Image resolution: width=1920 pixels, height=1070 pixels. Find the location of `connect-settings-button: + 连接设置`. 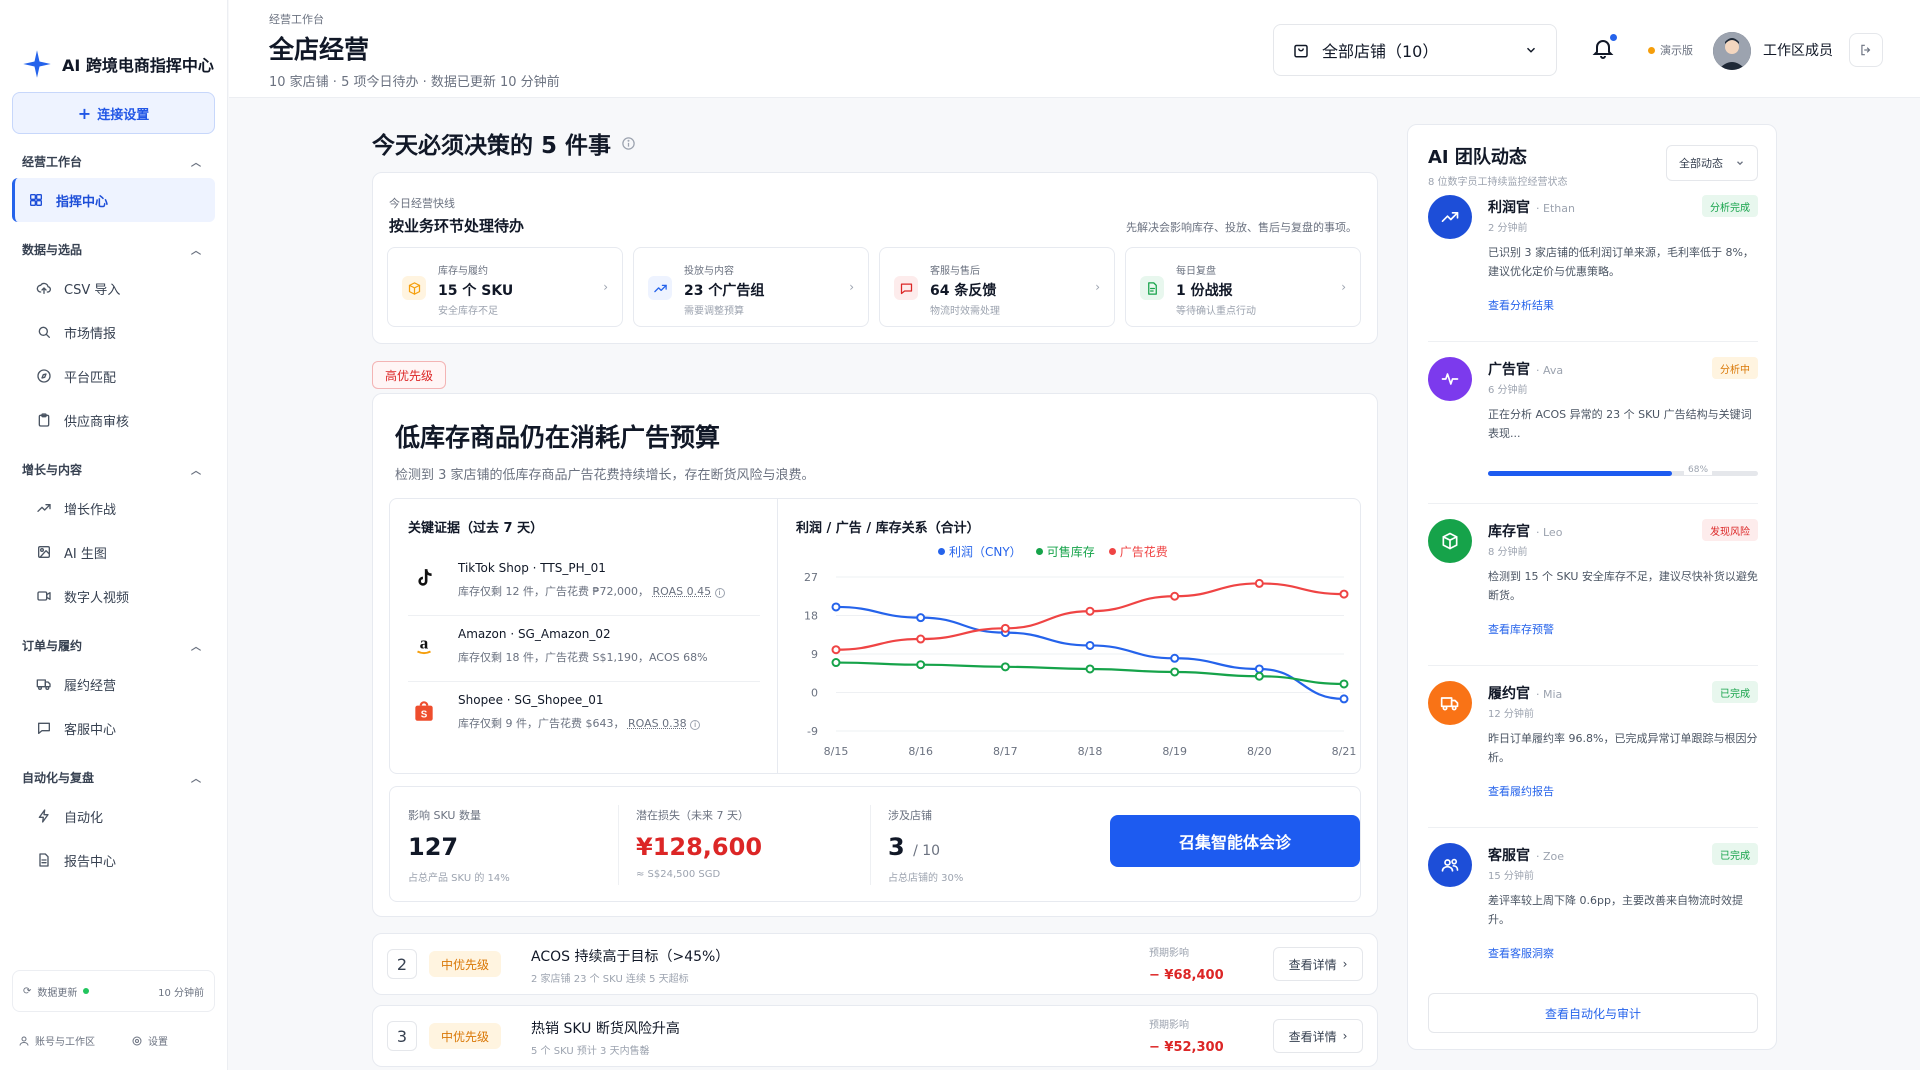

connect-settings-button: + 连接设置 is located at coordinates (113, 113).